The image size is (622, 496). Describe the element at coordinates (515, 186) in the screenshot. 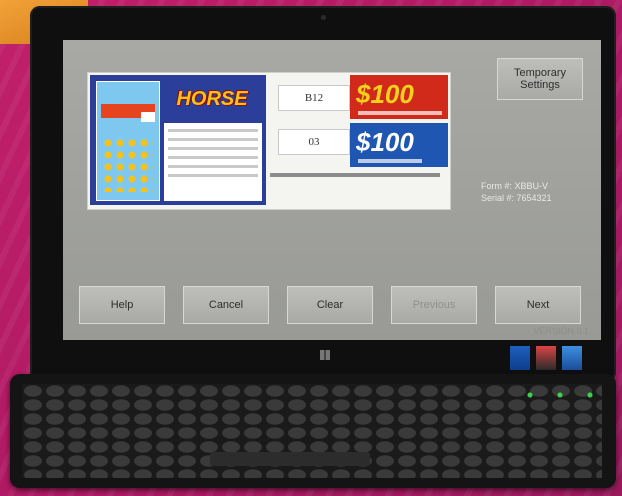

I see `form-number: Form #: XBBU-V` at that location.